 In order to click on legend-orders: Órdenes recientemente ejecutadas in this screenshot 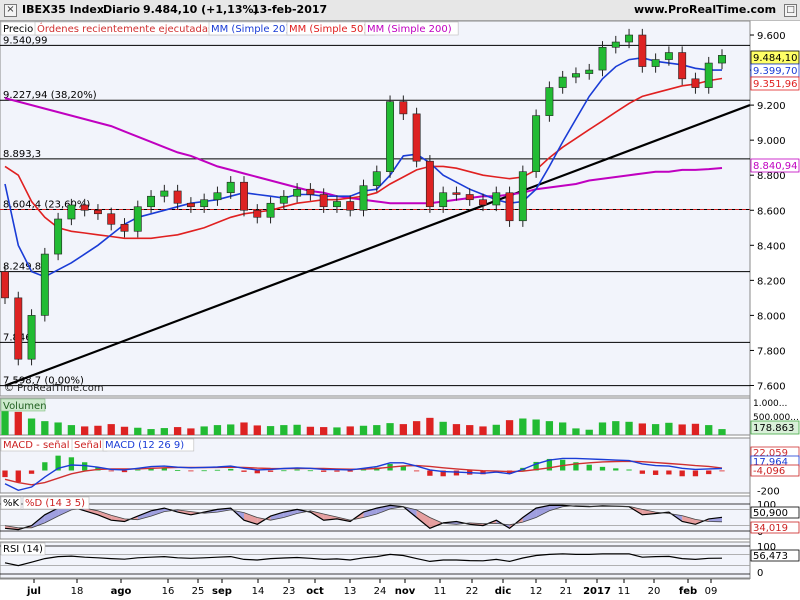, I will do `click(125, 28)`.